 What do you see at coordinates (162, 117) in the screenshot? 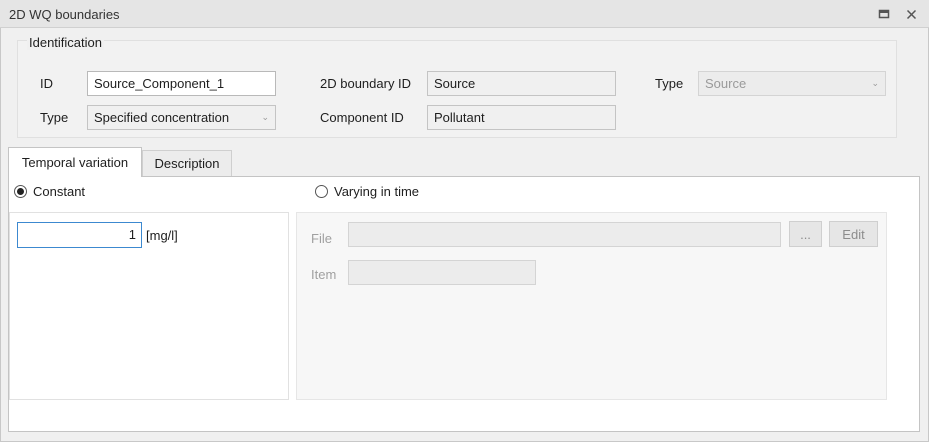
I see `type-select-value: Specified concentration` at bounding box center [162, 117].